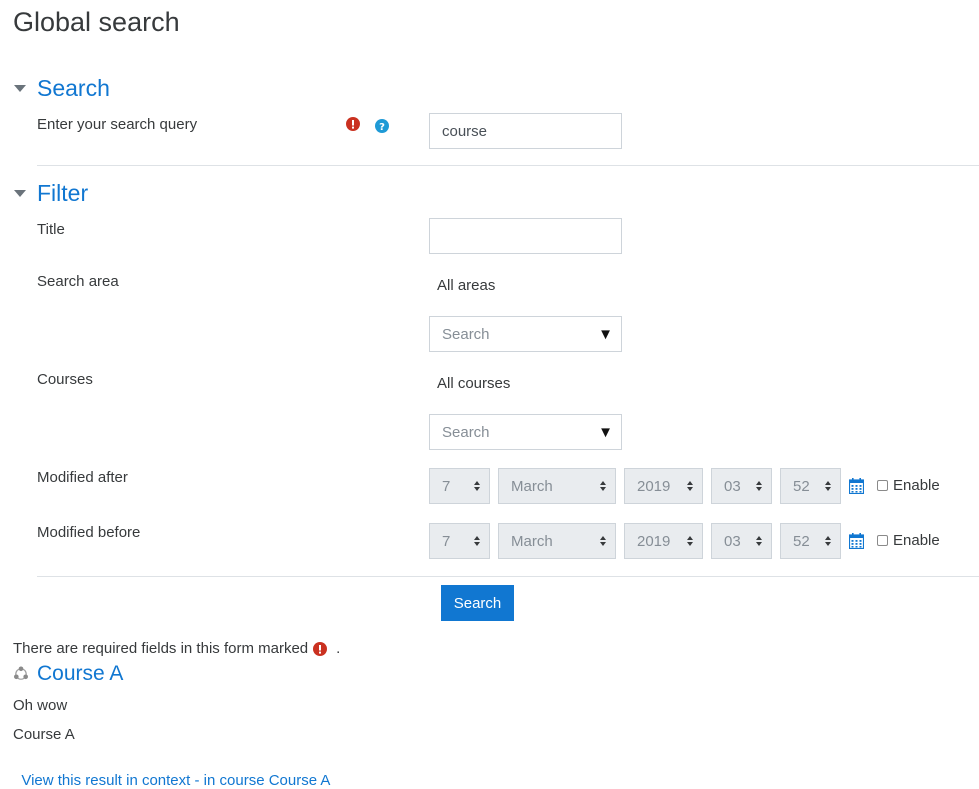  What do you see at coordinates (73, 88) in the screenshot?
I see `search-section-legend: Search` at bounding box center [73, 88].